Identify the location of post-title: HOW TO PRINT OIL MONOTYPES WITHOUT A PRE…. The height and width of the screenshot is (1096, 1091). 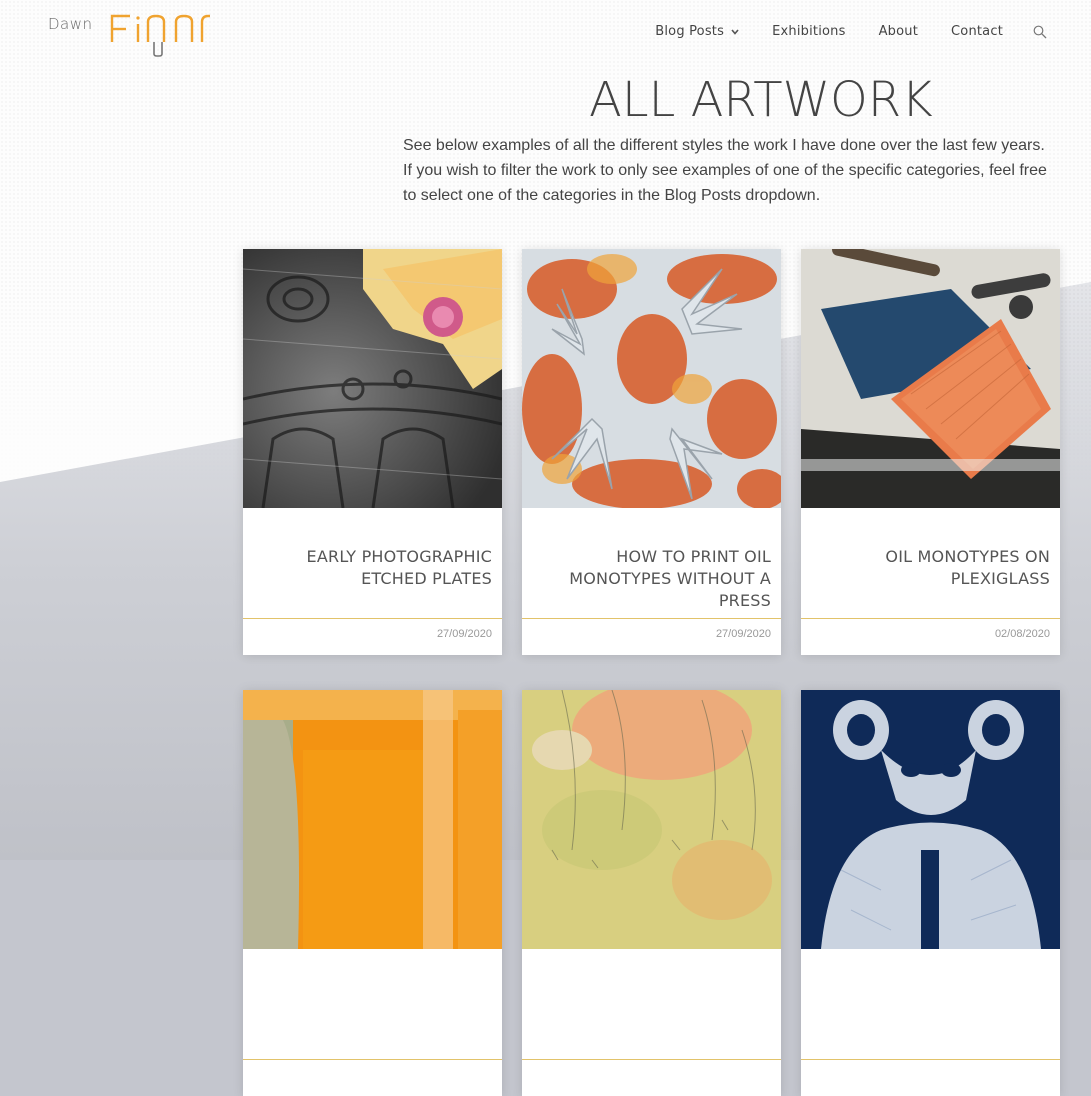
(651, 579).